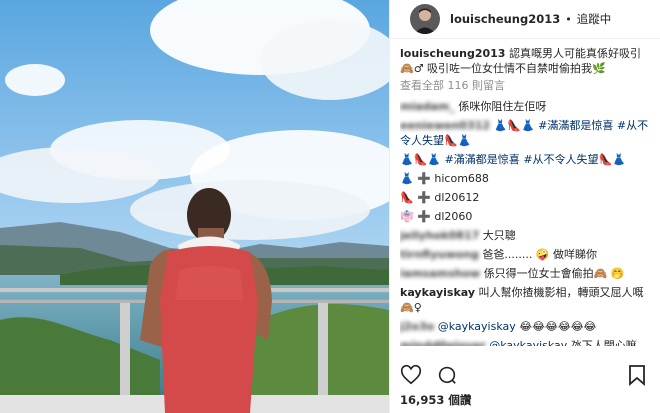 Image resolution: width=660 pixels, height=413 pixels. I want to click on comment-text: 👠 ➕ dl20612, so click(440, 197).